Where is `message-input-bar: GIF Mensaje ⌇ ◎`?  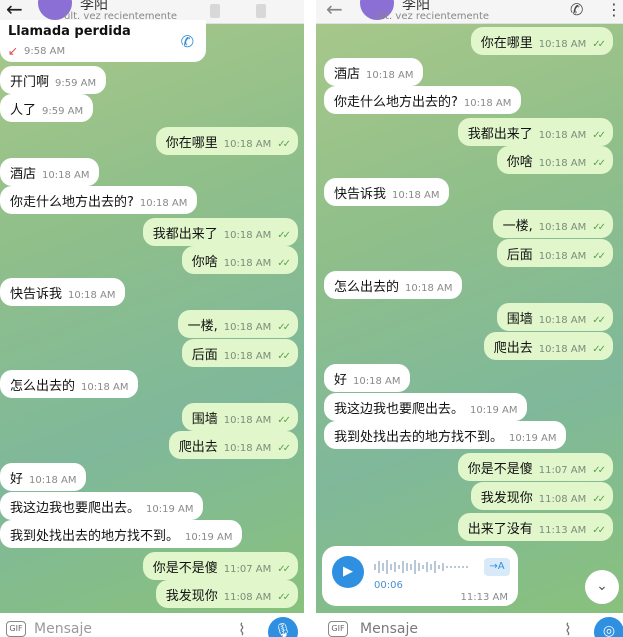 message-input-bar: GIF Mensaje ⌇ ◎ is located at coordinates (469, 625).